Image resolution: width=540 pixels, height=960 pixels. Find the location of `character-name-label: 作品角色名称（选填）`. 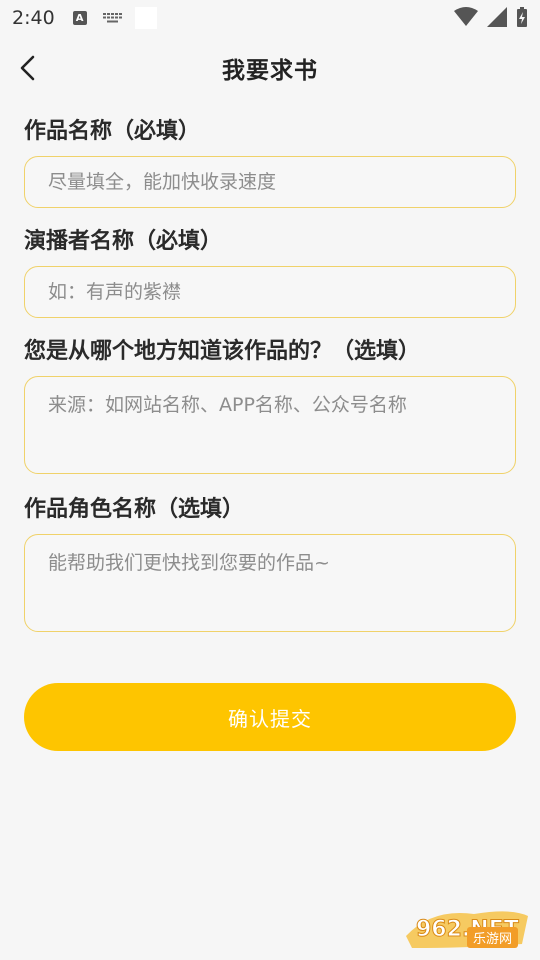

character-name-label: 作品角色名称（选填） is located at coordinates (134, 509).